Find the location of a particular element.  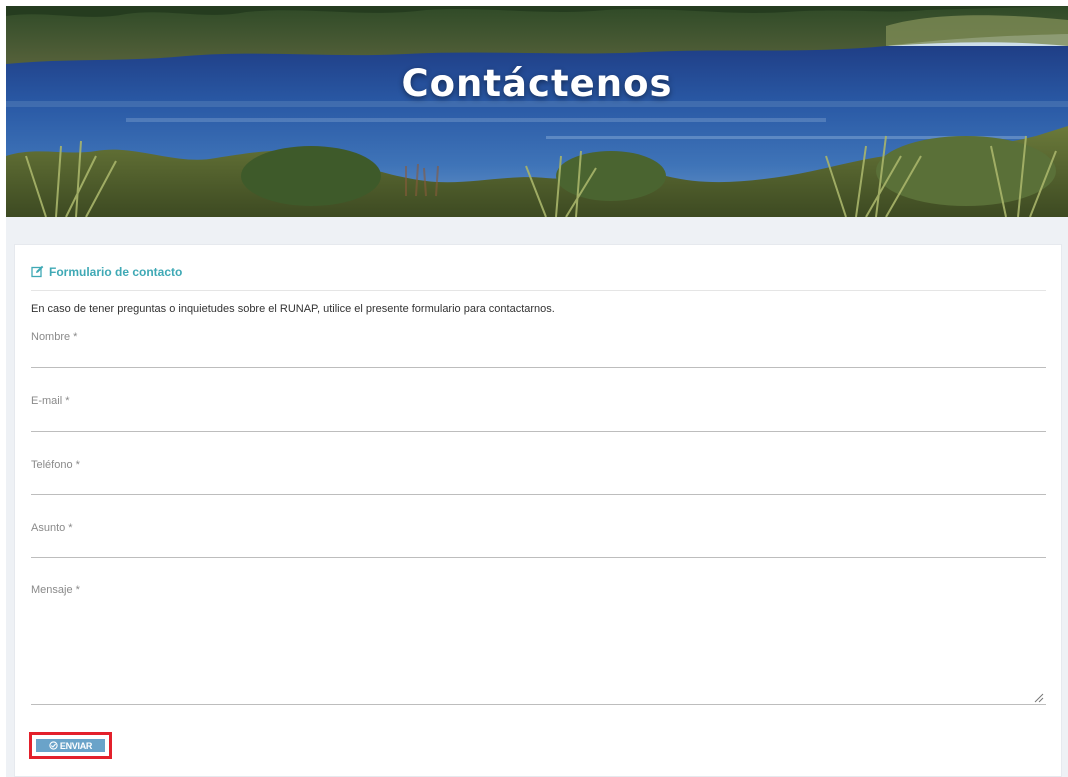

submit-highlight: ENVIAR is located at coordinates (70, 745).